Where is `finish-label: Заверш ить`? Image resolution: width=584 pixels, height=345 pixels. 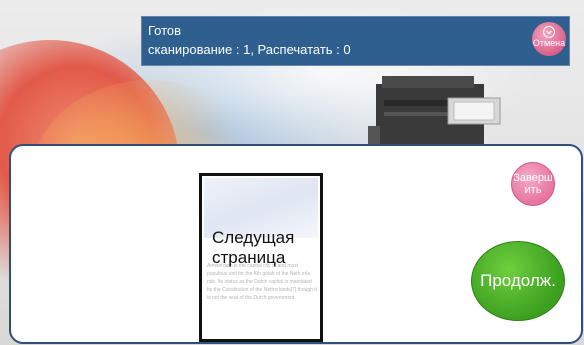
finish-label: Заверш ить is located at coordinates (533, 184).